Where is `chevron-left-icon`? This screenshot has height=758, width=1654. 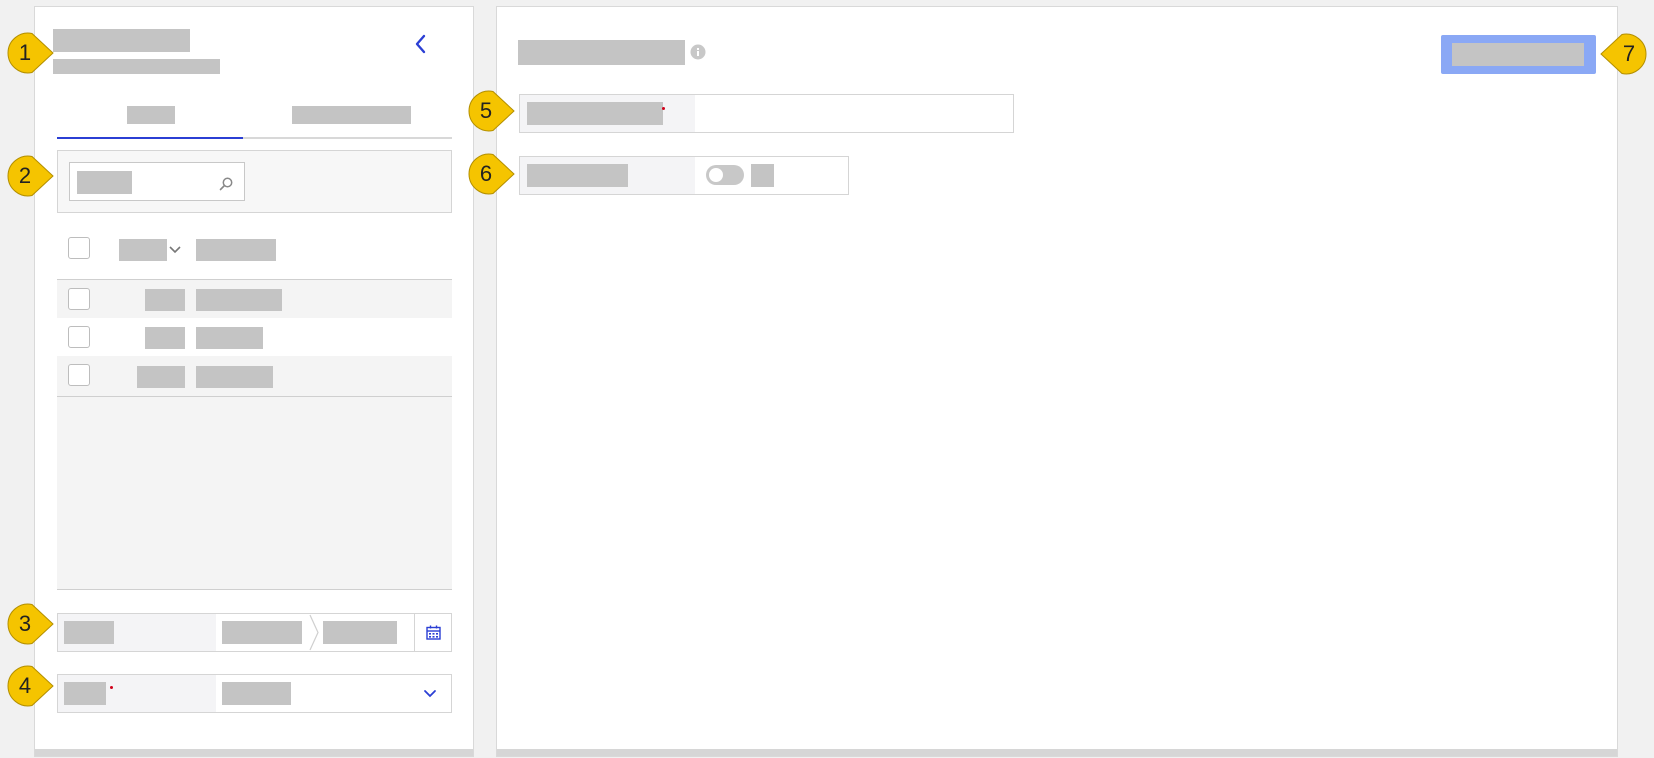 chevron-left-icon is located at coordinates (420, 44).